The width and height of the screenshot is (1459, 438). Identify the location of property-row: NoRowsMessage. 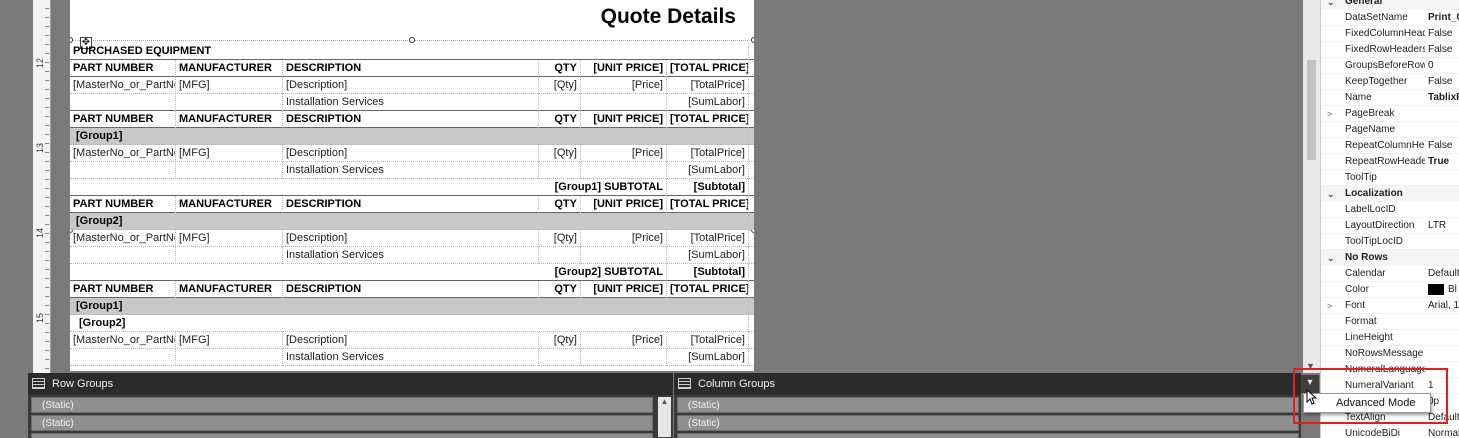
(1390, 354).